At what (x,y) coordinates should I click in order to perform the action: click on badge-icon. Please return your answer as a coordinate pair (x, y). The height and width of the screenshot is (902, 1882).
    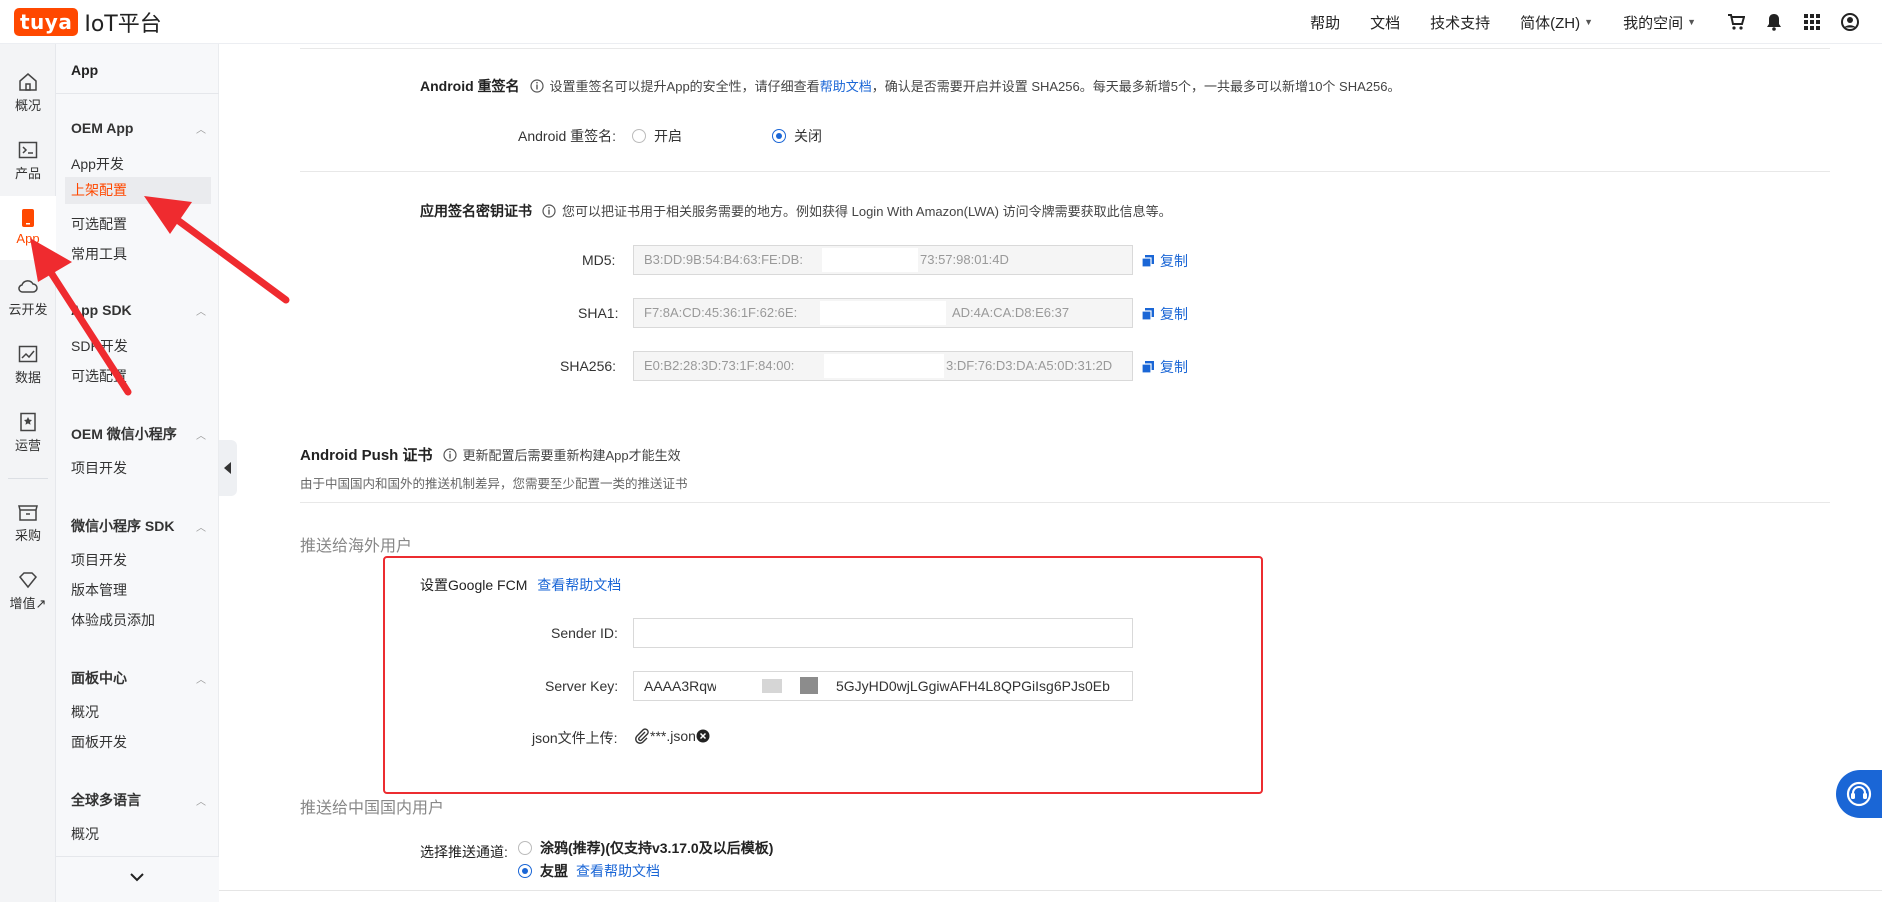
    Looking at the image, I should click on (28, 422).